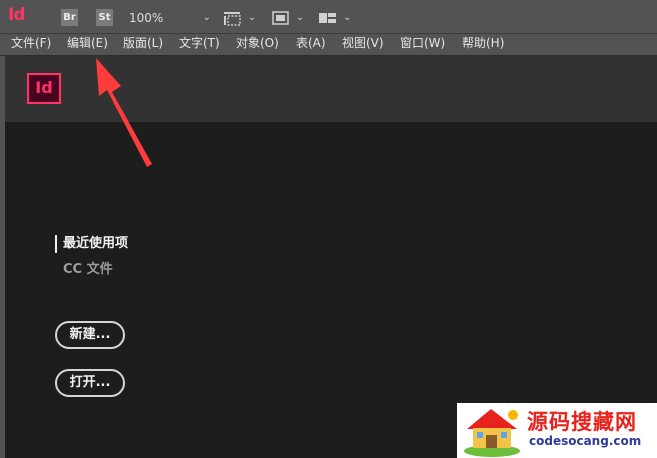 The image size is (657, 458). Describe the element at coordinates (104, 17) in the screenshot. I see `stock-button: St` at that location.